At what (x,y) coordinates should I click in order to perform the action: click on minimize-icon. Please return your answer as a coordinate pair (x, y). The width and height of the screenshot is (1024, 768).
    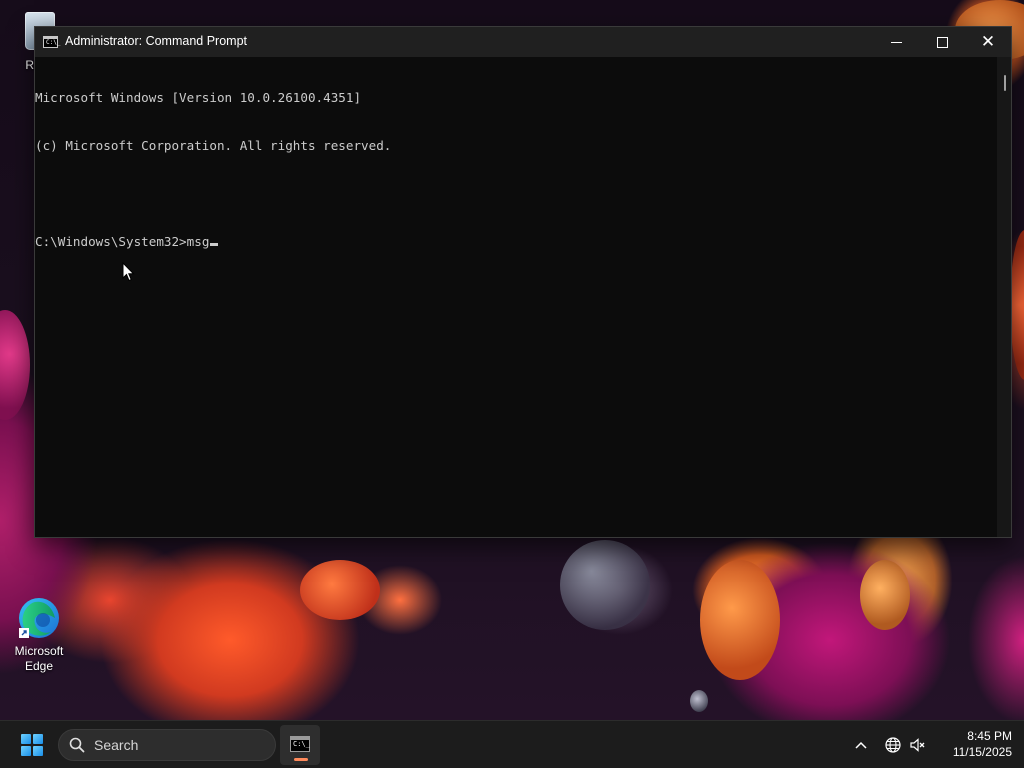
    Looking at the image, I should click on (896, 42).